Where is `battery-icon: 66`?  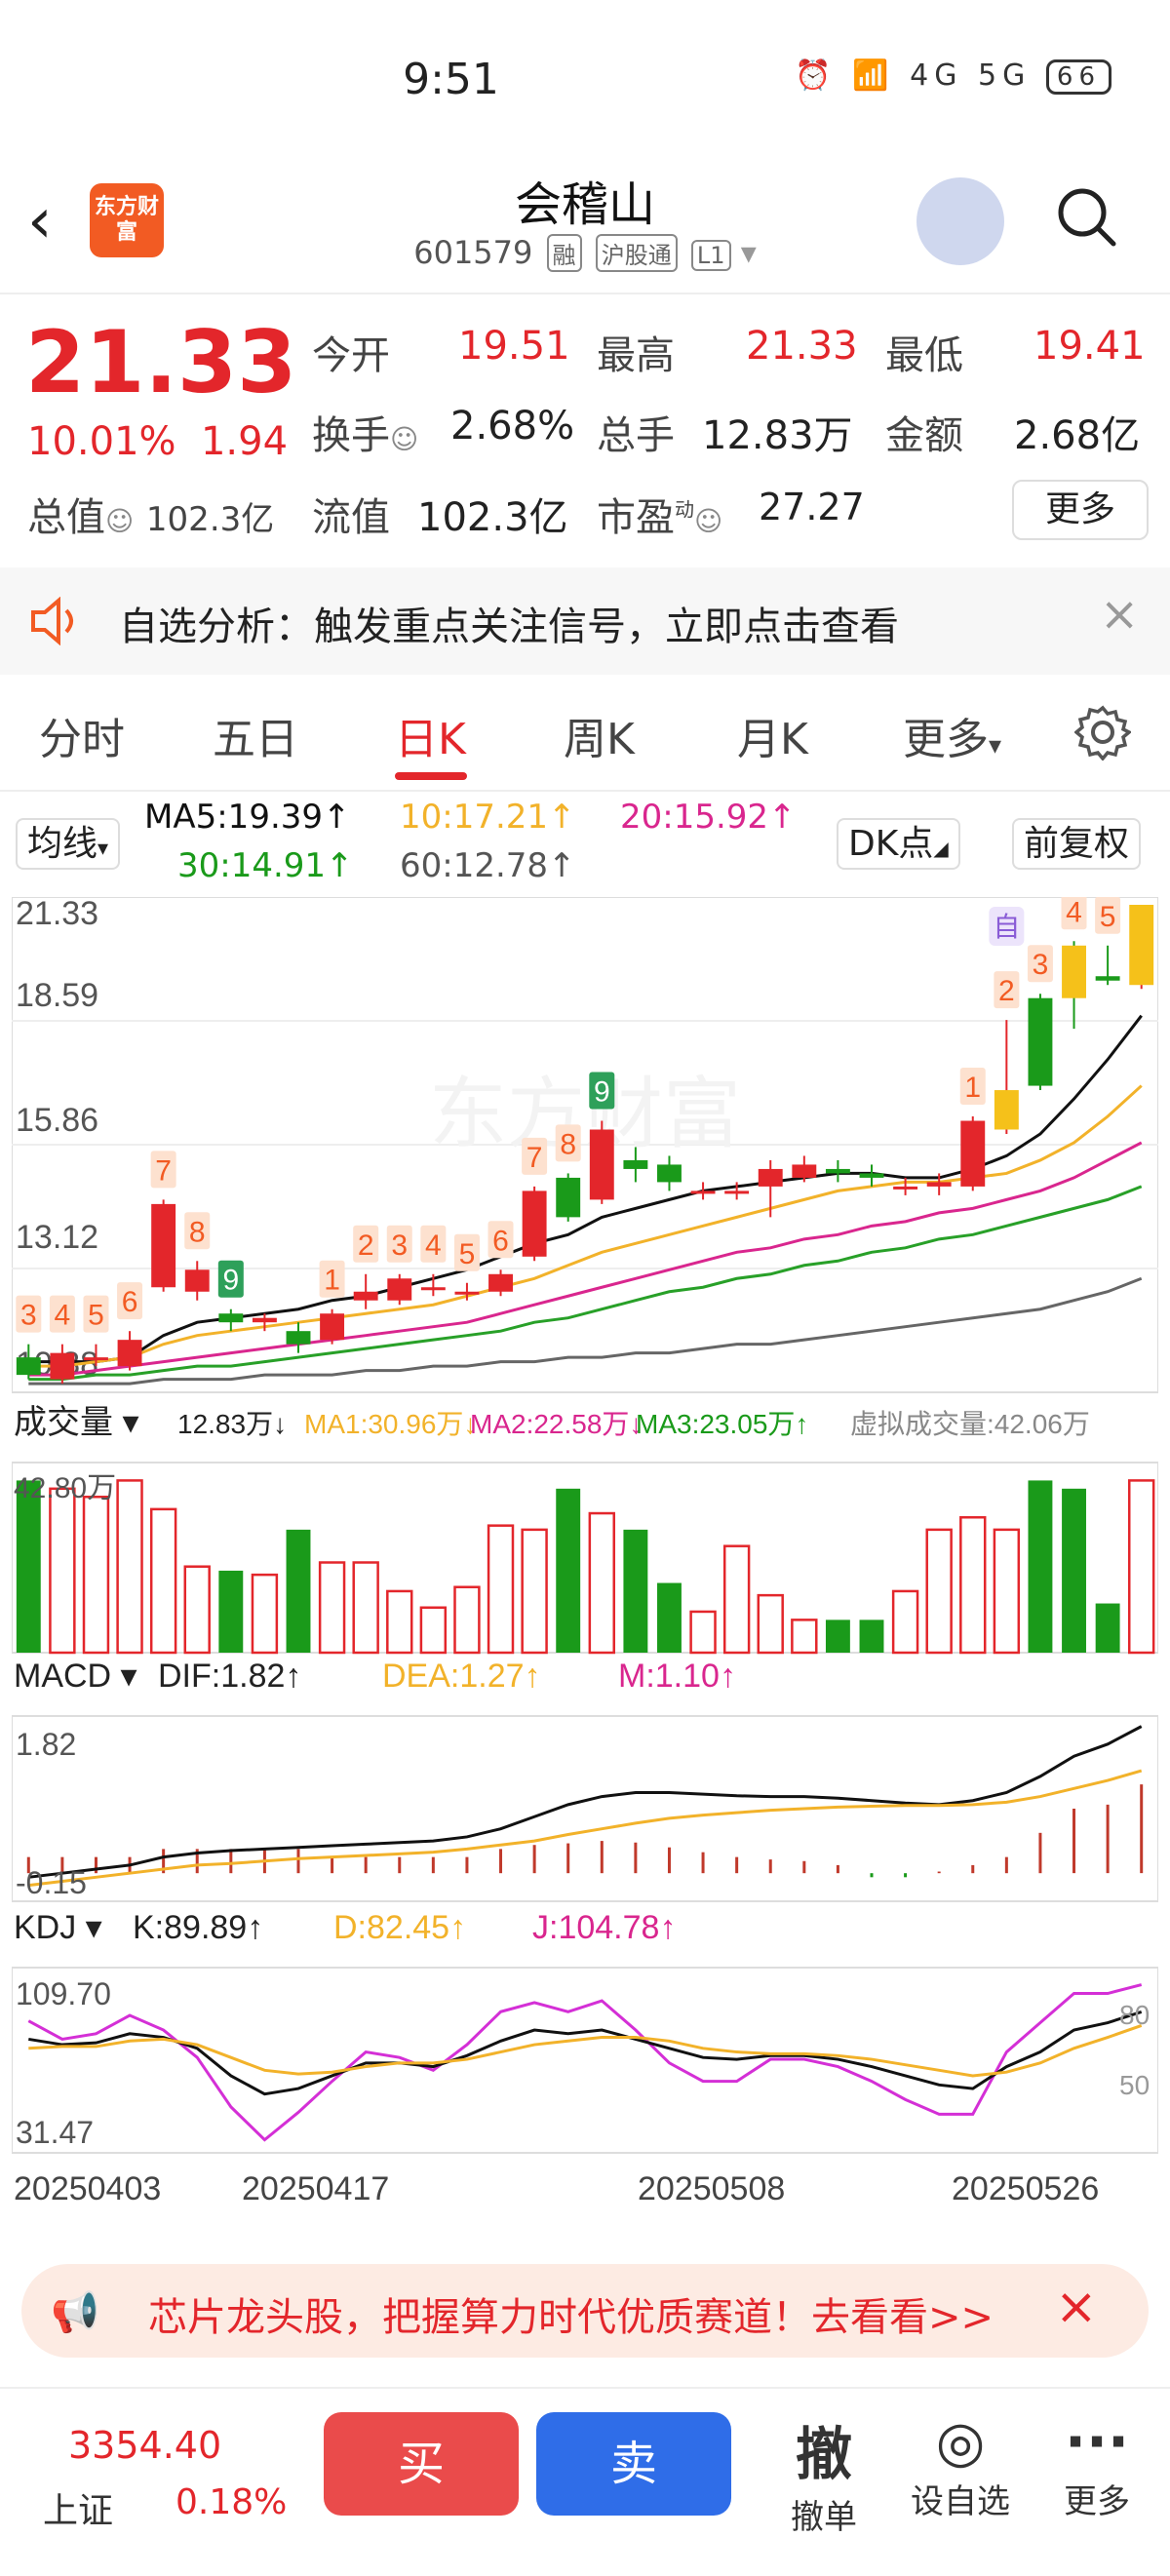
battery-icon: 66 is located at coordinates (1078, 77).